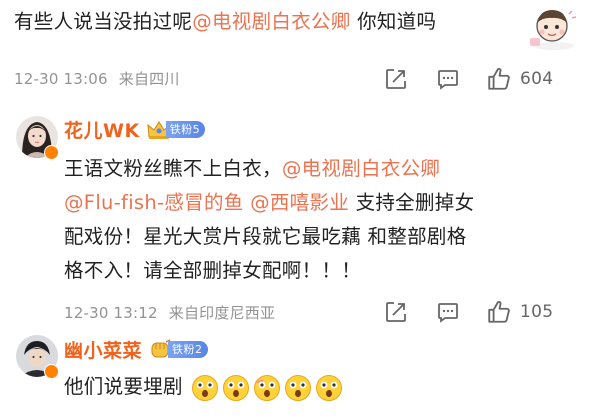  Describe the element at coordinates (149, 79) in the screenshot. I see `comment-1-location: 来自四川` at that location.